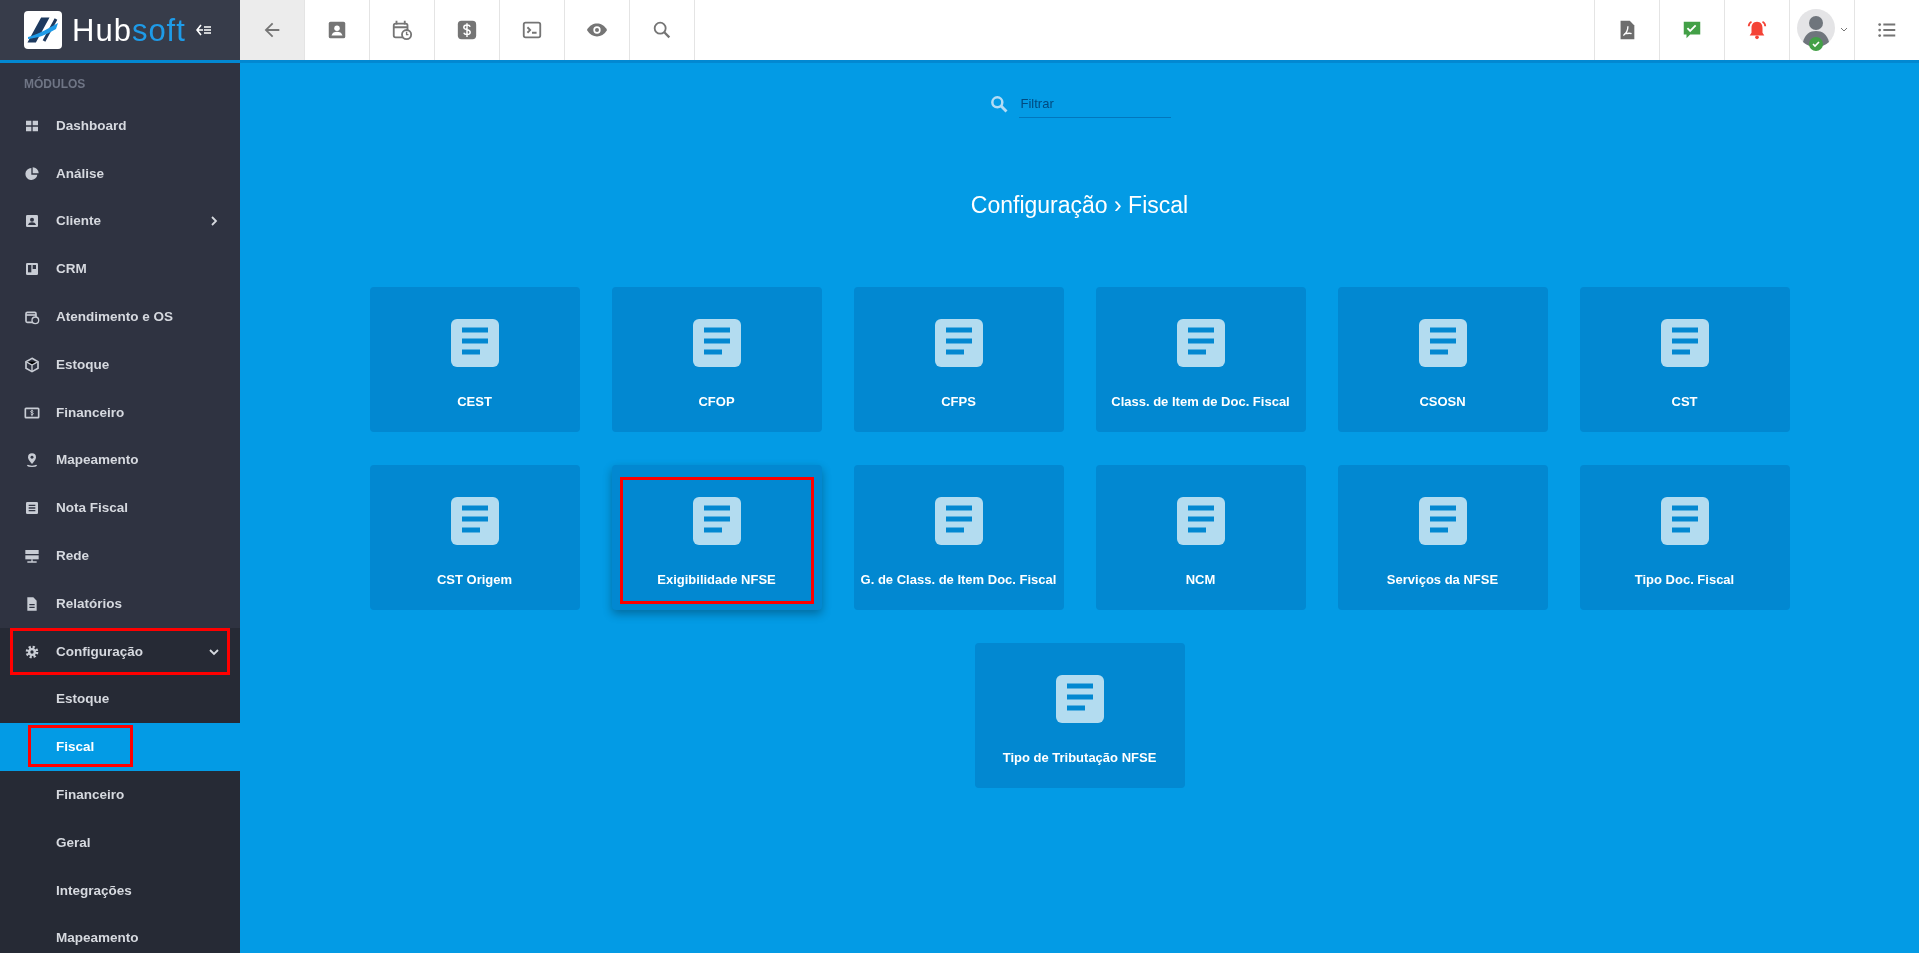 This screenshot has height=953, width=1919. I want to click on cube-icon, so click(32, 364).